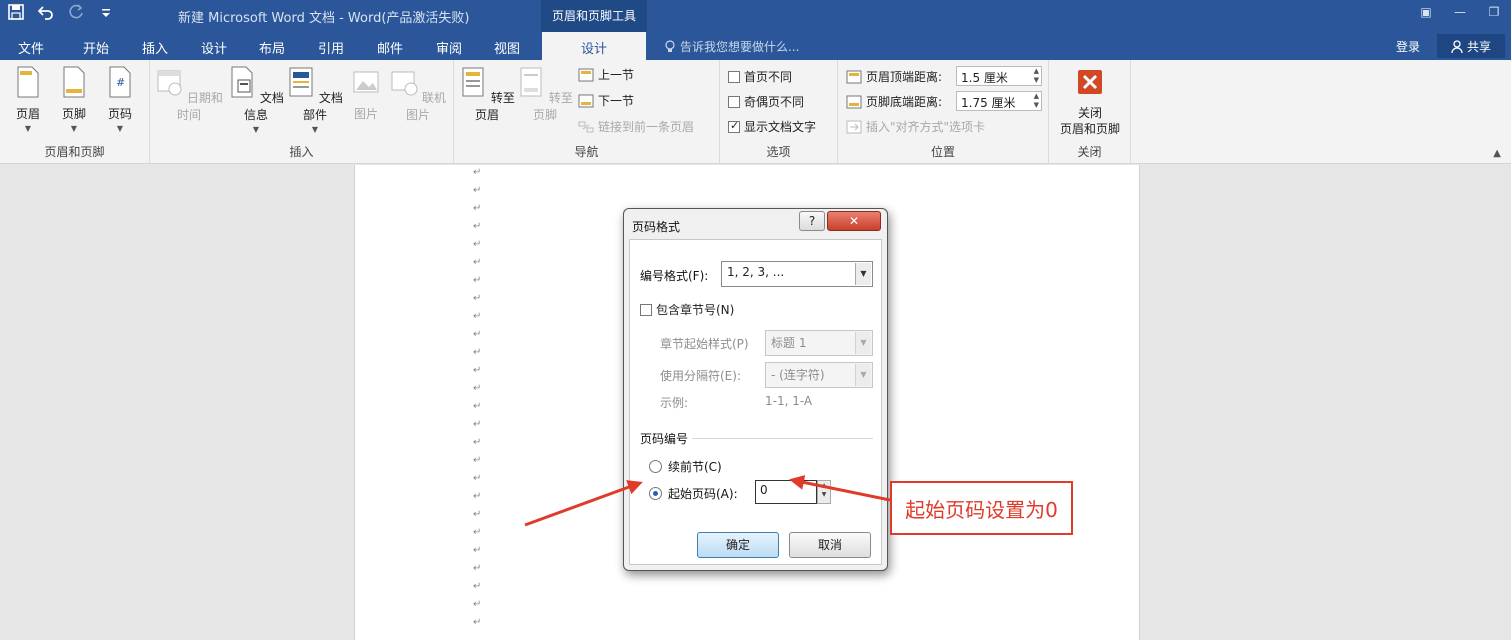  Describe the element at coordinates (616, 101) in the screenshot. I see `next-section-label: 下一节` at that location.